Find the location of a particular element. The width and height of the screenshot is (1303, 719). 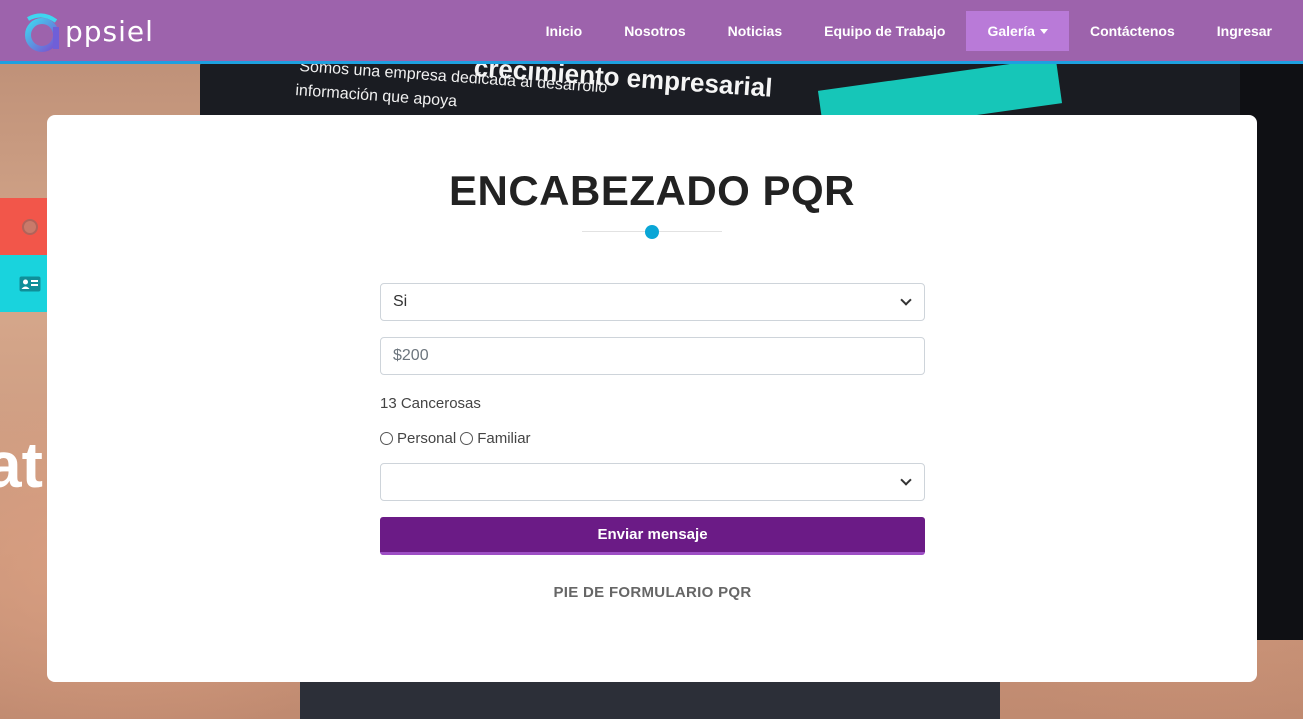

nav-item-galeria-dropdown: Galería is located at coordinates (1017, 31).